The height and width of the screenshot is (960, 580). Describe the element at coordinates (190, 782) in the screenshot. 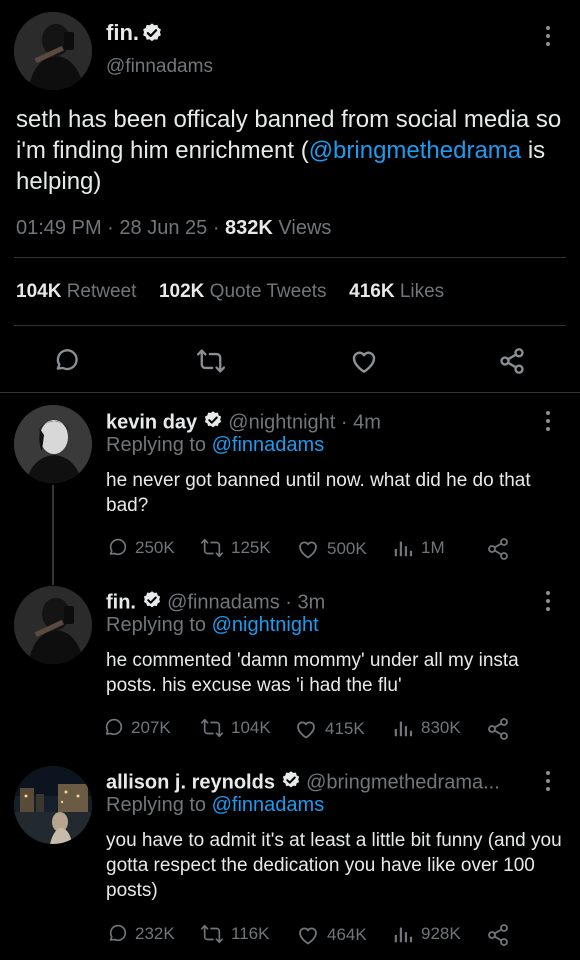

I see `display-name: allison j. reynolds` at that location.